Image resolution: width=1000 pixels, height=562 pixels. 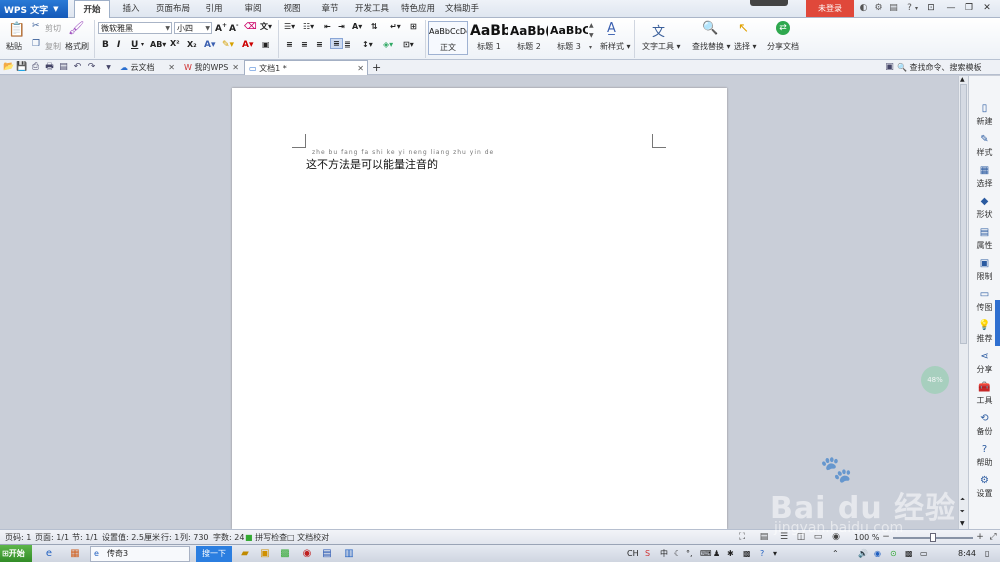 I want to click on export-pdf-icon: ▤, so click(x=63, y=67).